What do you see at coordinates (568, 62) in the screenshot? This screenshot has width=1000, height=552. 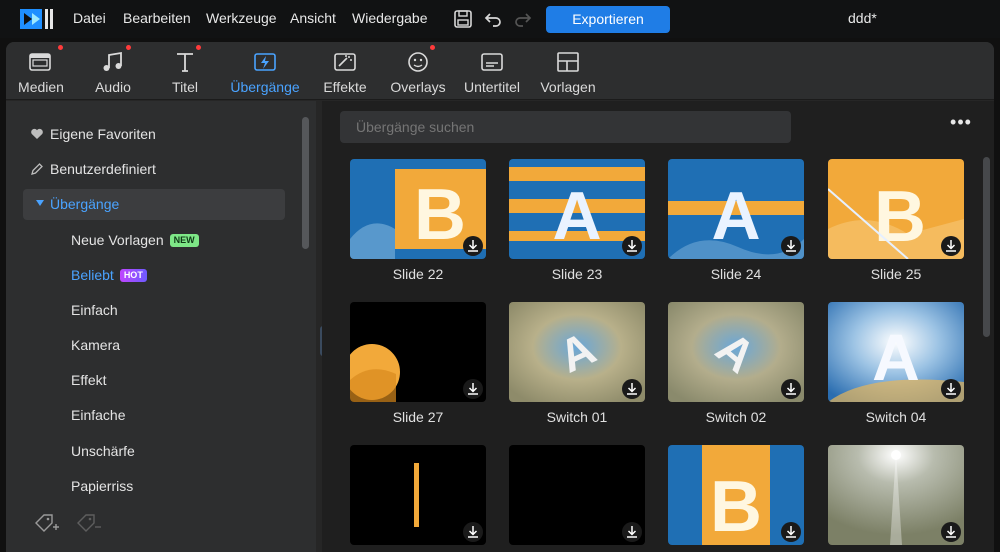 I see `template-icon` at bounding box center [568, 62].